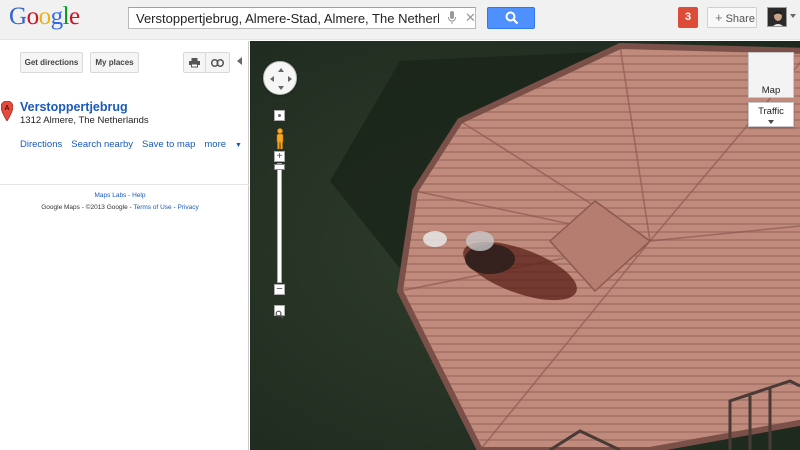  I want to click on chevron-down-icon: ▼, so click(238, 145).